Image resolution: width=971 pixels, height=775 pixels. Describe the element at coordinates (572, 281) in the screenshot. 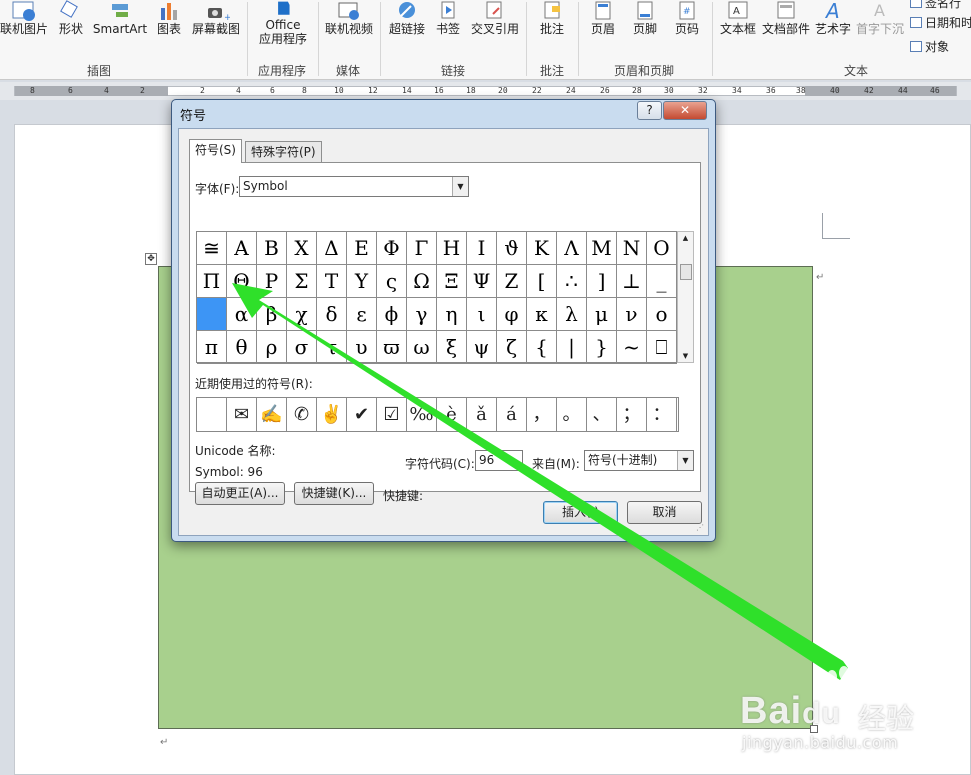

I see `symbol-cell: ∴` at that location.